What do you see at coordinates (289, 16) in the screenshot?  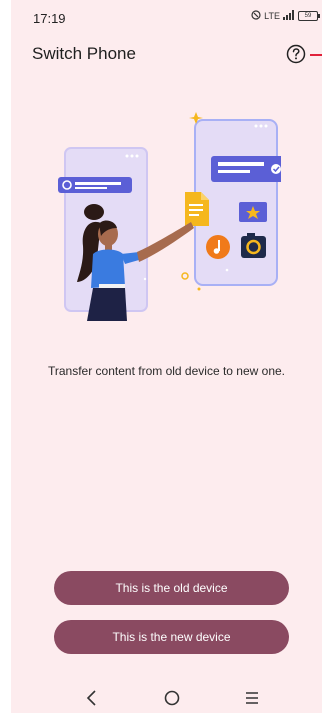 I see `signal-icon` at bounding box center [289, 16].